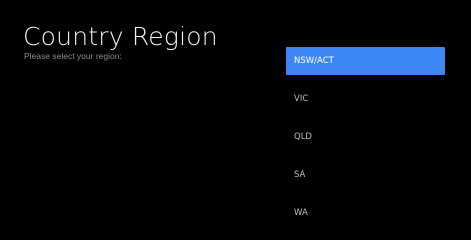 This screenshot has height=240, width=471. I want to click on region-option-wa: WA, so click(365, 213).